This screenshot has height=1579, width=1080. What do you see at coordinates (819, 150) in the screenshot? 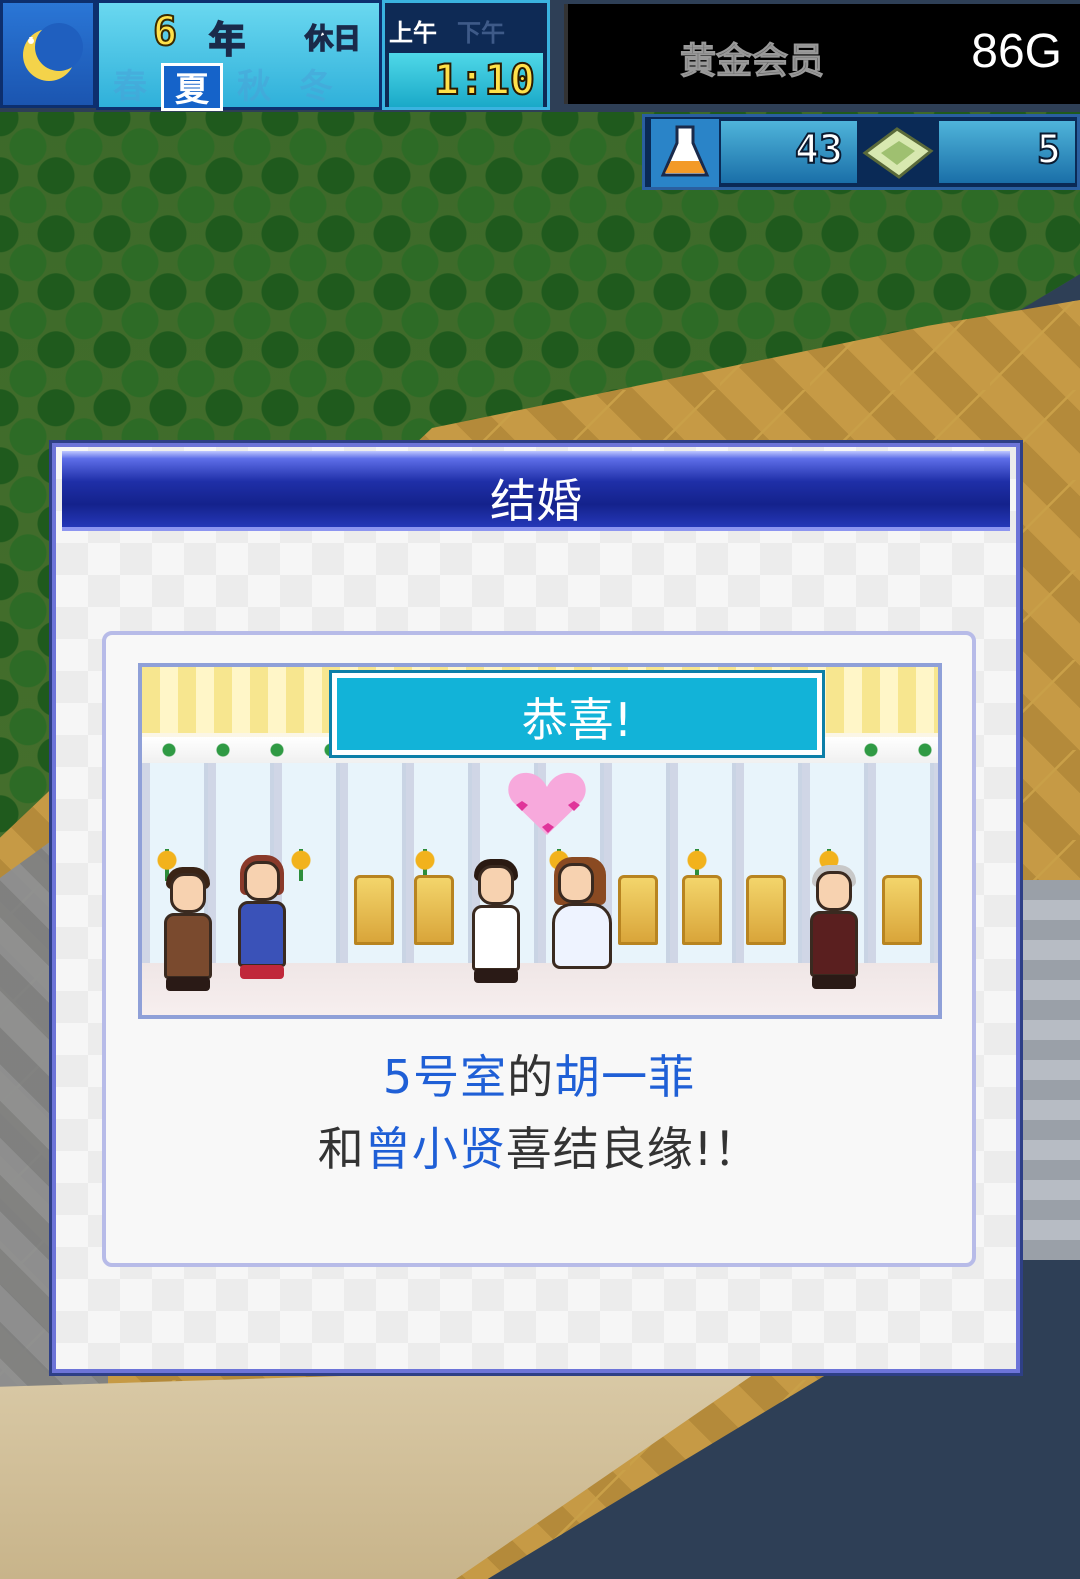
I see `research-points: 43` at bounding box center [819, 150].